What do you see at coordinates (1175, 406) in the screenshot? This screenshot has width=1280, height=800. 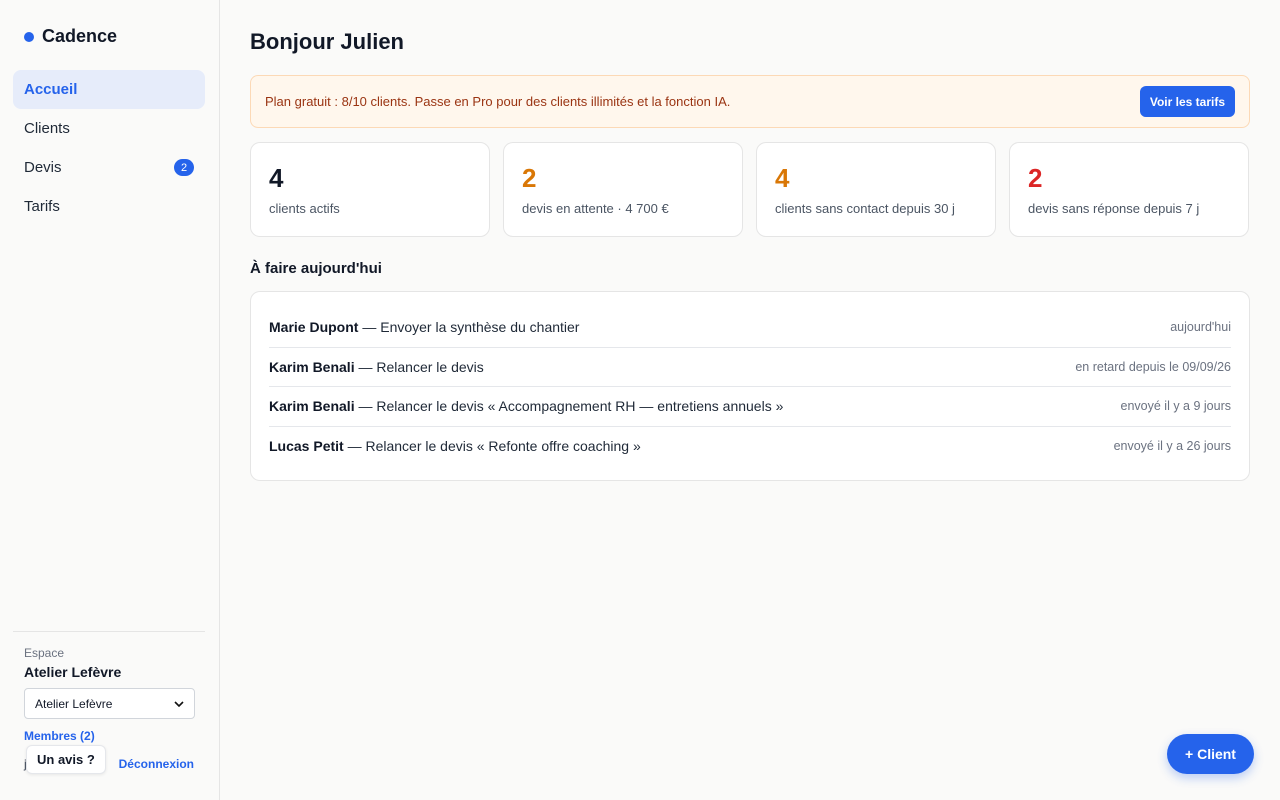 I see `todo-date: envoyé il y a 9 jours` at bounding box center [1175, 406].